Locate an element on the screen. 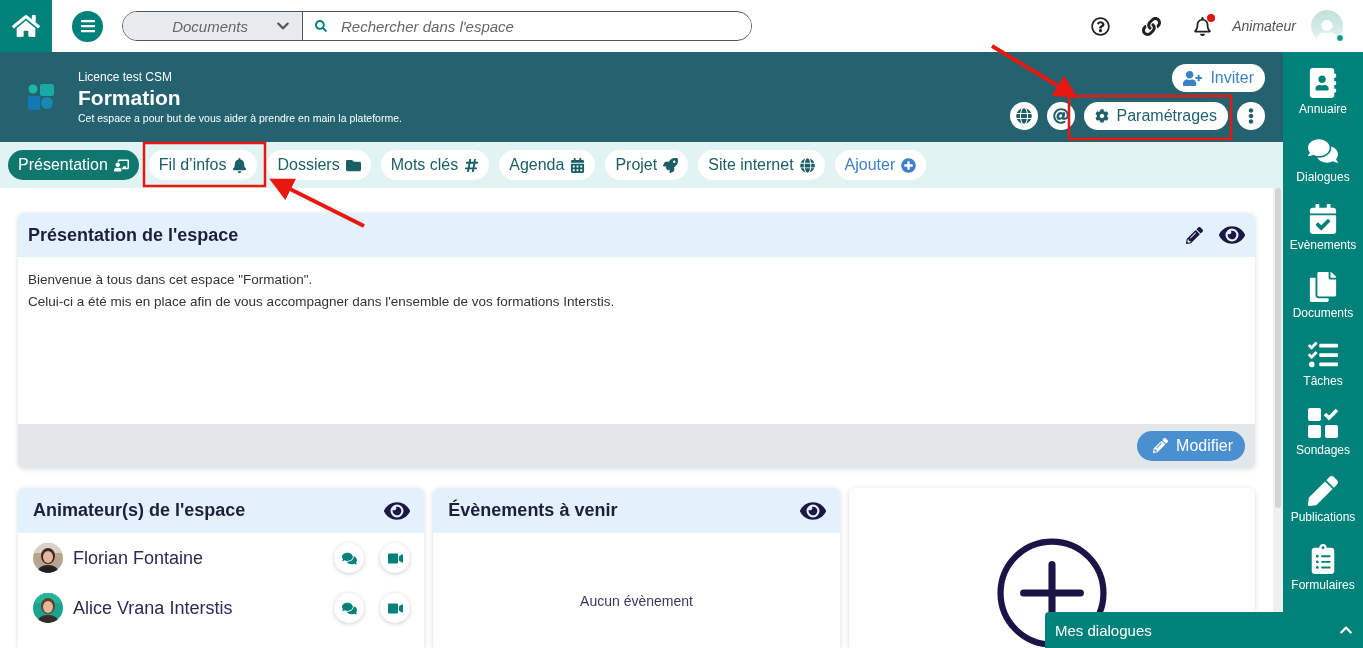 The height and width of the screenshot is (648, 1363). calendar-icon is located at coordinates (578, 165).